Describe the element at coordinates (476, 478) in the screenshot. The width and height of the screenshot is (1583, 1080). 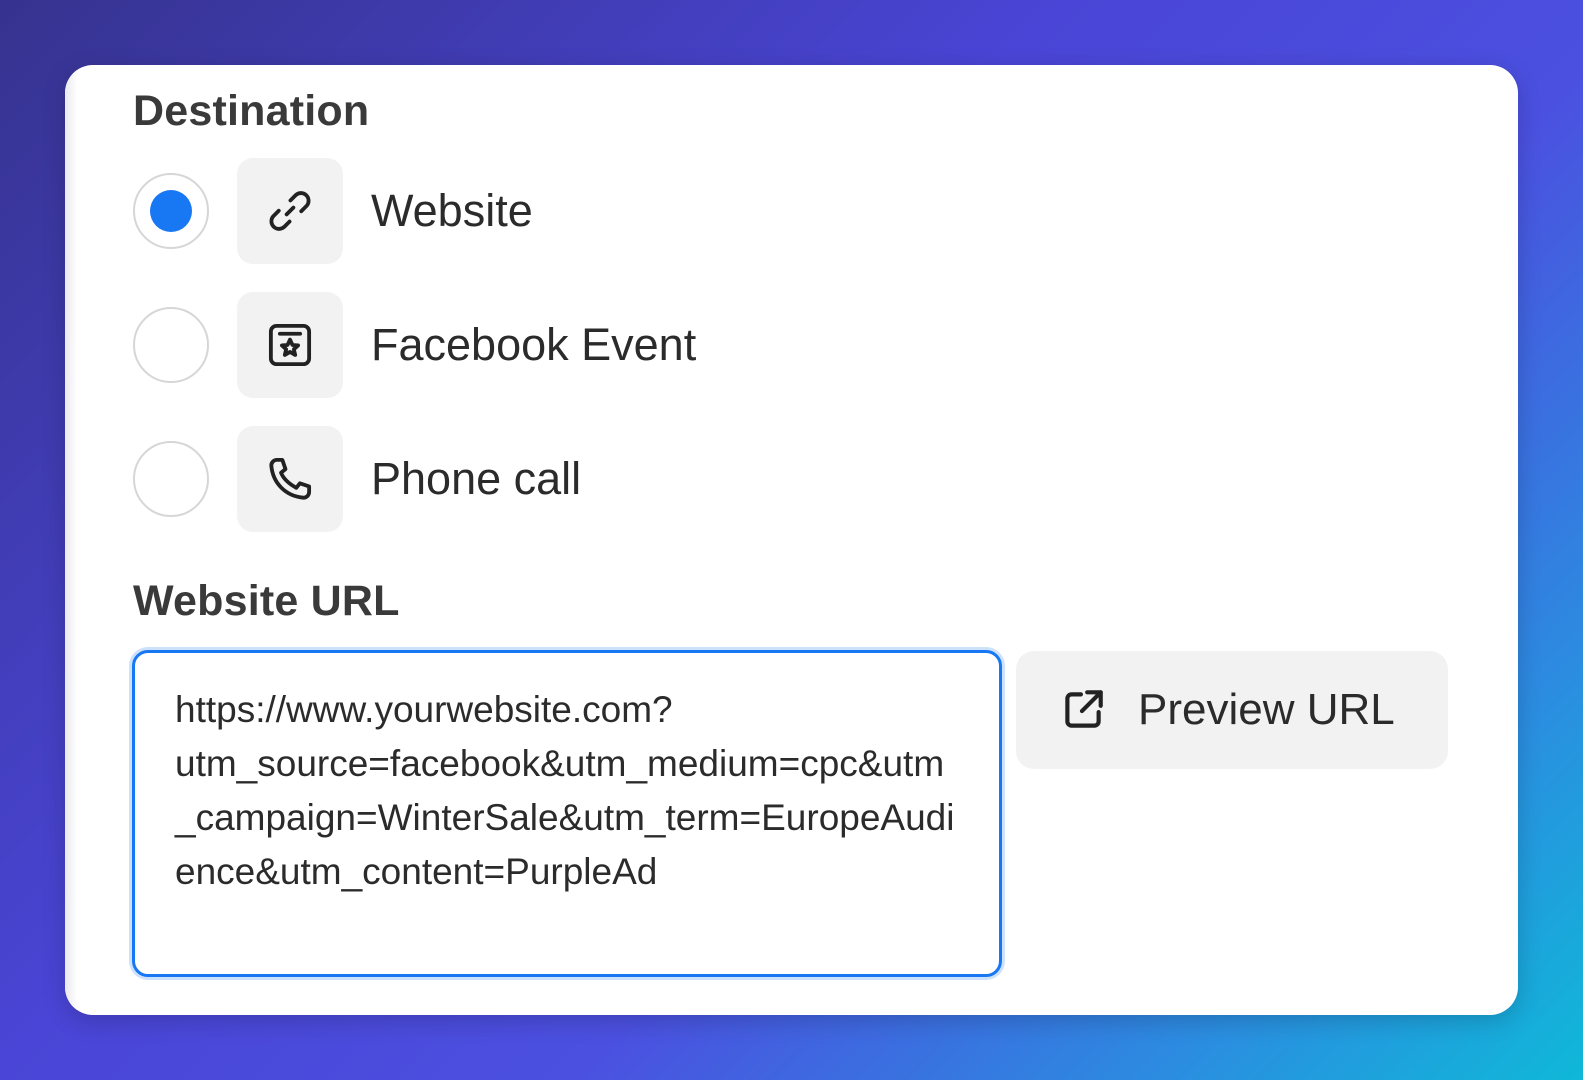
I see `option-label-phone-call: Phone call` at that location.